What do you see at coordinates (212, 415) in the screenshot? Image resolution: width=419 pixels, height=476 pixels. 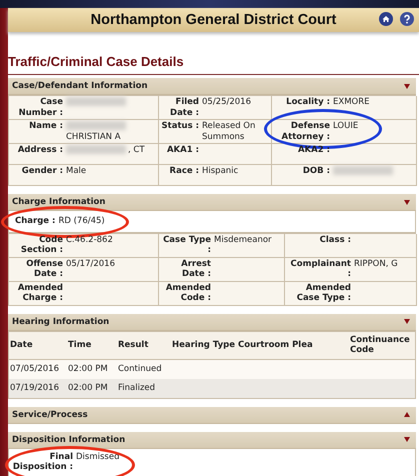 I see `section-header: Service/Process` at bounding box center [212, 415].